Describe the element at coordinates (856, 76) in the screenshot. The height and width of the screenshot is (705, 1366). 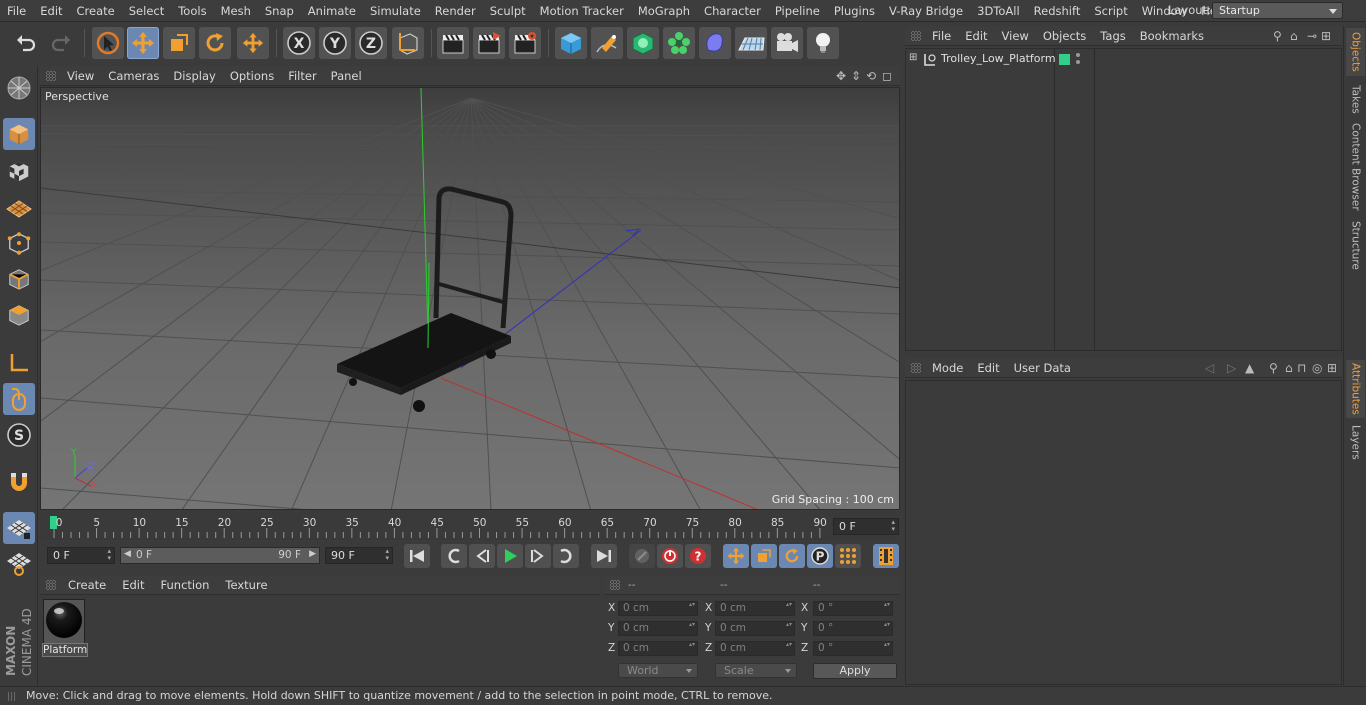
I see `viewport-dolly-icon: ⇕` at that location.